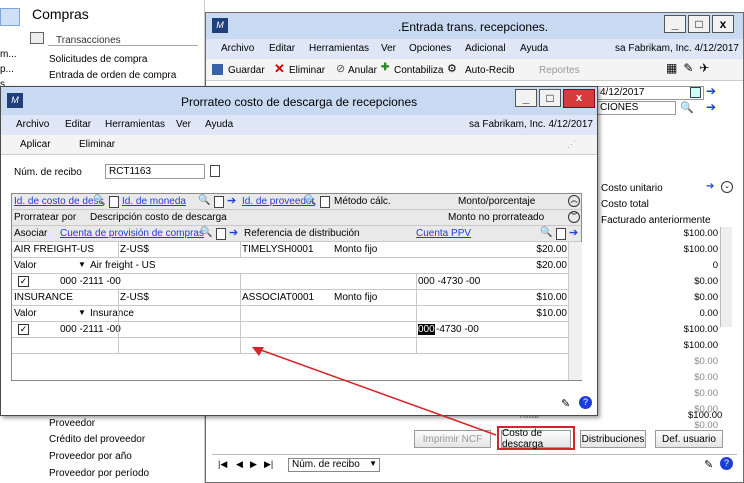 The height and width of the screenshot is (483, 744). I want to click on annotation-arrow, so click(374, 391).